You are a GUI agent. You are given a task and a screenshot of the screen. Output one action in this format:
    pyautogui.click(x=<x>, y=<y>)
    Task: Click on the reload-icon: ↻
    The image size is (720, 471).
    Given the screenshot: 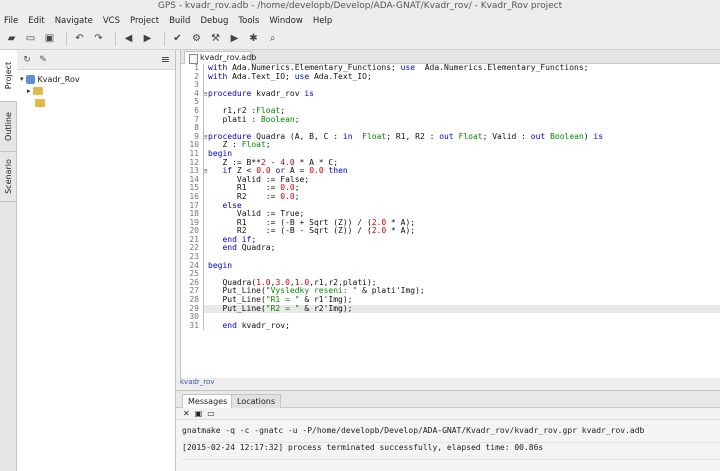 What is the action you would take?
    pyautogui.click(x=27, y=60)
    